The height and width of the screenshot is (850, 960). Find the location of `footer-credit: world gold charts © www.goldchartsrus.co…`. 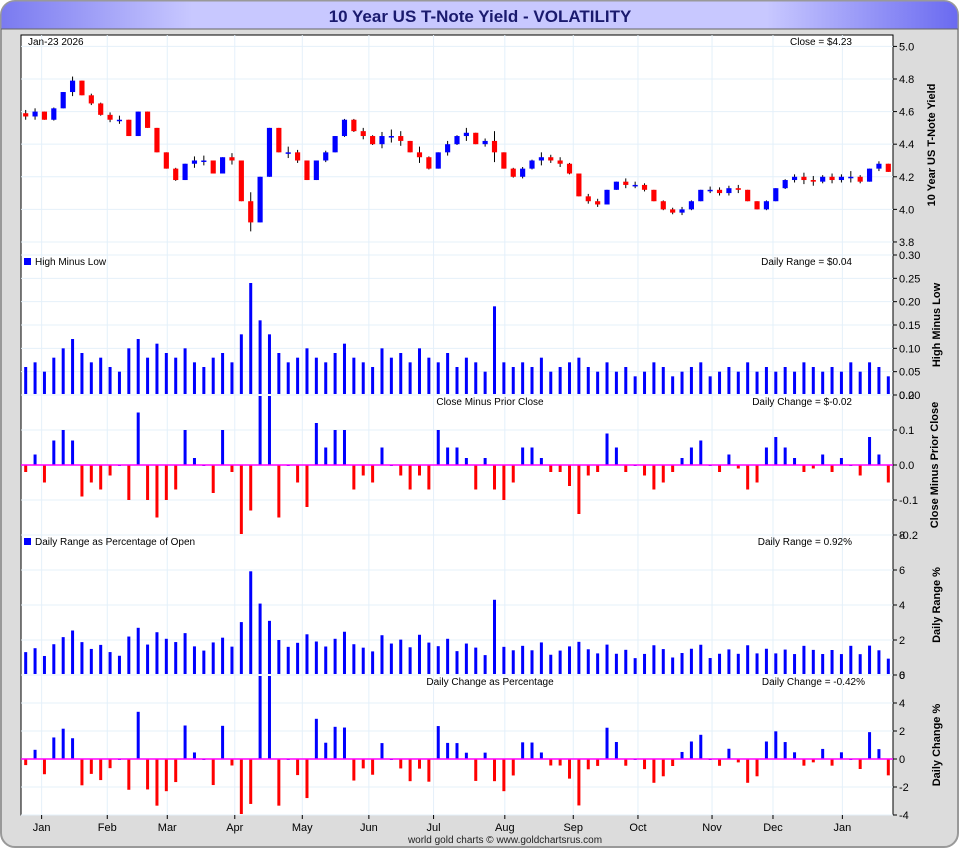

footer-credit: world gold charts © www.goldchartsrus.co… is located at coordinates (504, 840).